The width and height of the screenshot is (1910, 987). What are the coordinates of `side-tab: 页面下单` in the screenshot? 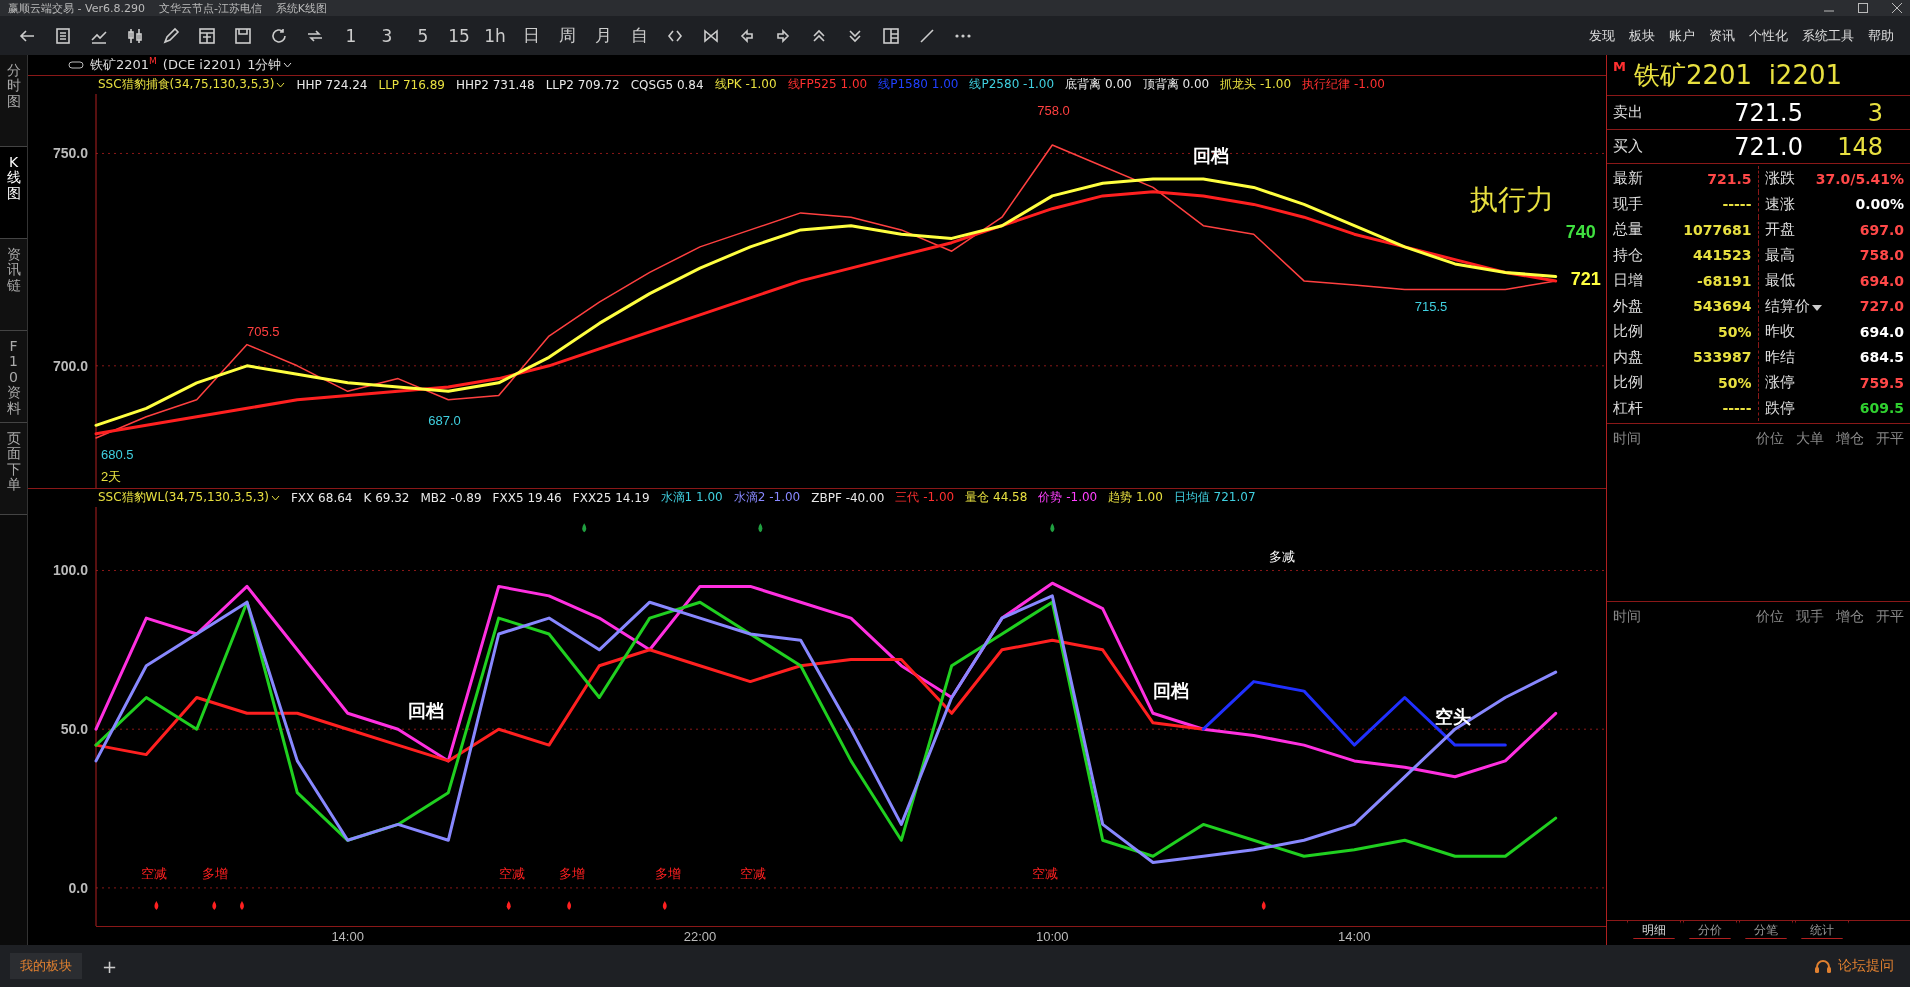 It's located at (13, 469).